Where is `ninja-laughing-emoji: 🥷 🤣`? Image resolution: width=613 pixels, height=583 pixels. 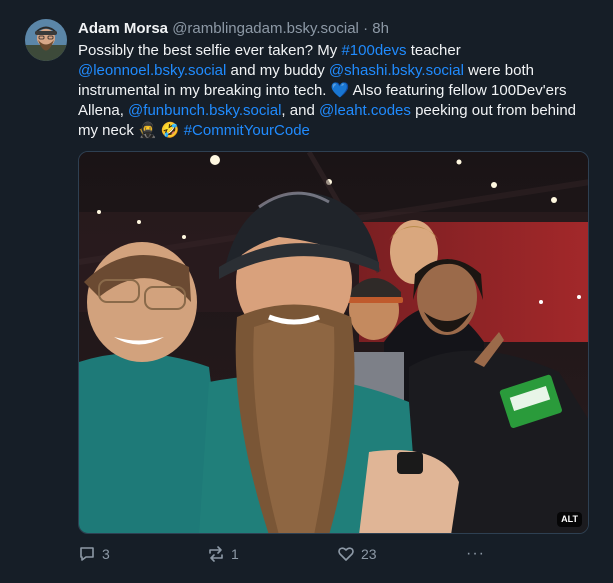
ninja-laughing-emoji: 🥷 🤣 is located at coordinates (159, 130).